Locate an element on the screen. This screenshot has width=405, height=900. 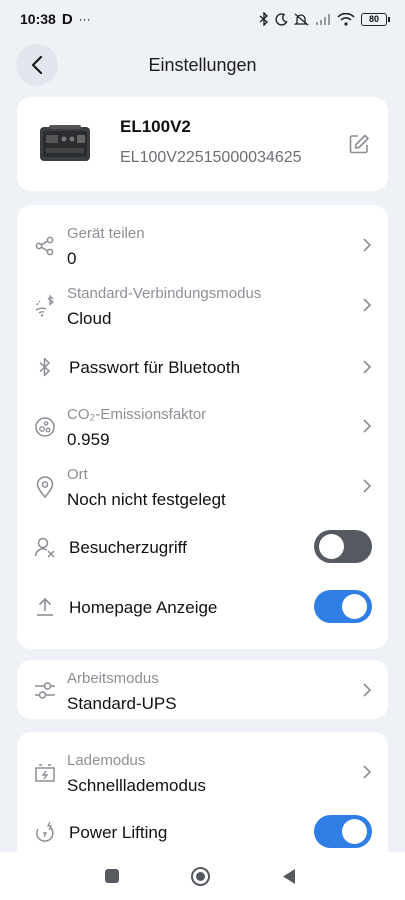
homepage-display-row: Homepage Anzeige is located at coordinates (202, 607).